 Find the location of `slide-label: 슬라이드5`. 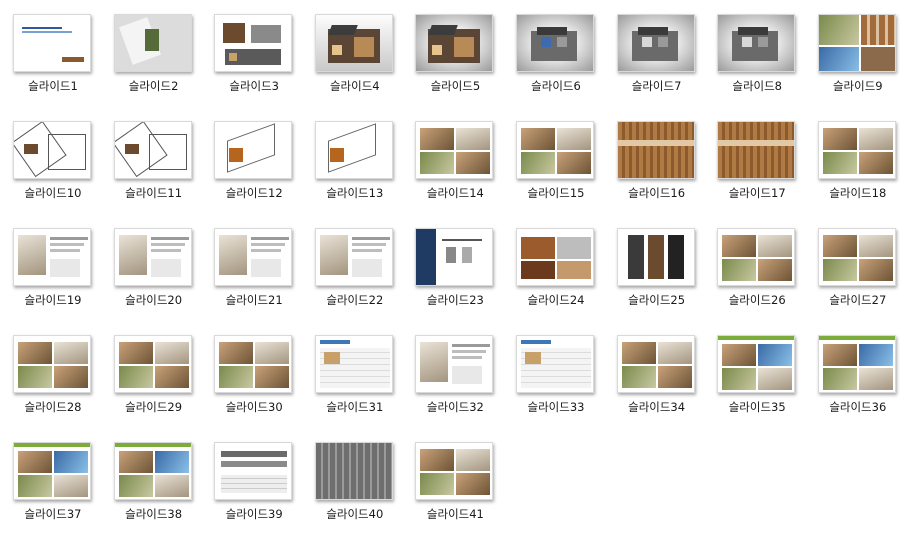

slide-label: 슬라이드5 is located at coordinates (455, 86).